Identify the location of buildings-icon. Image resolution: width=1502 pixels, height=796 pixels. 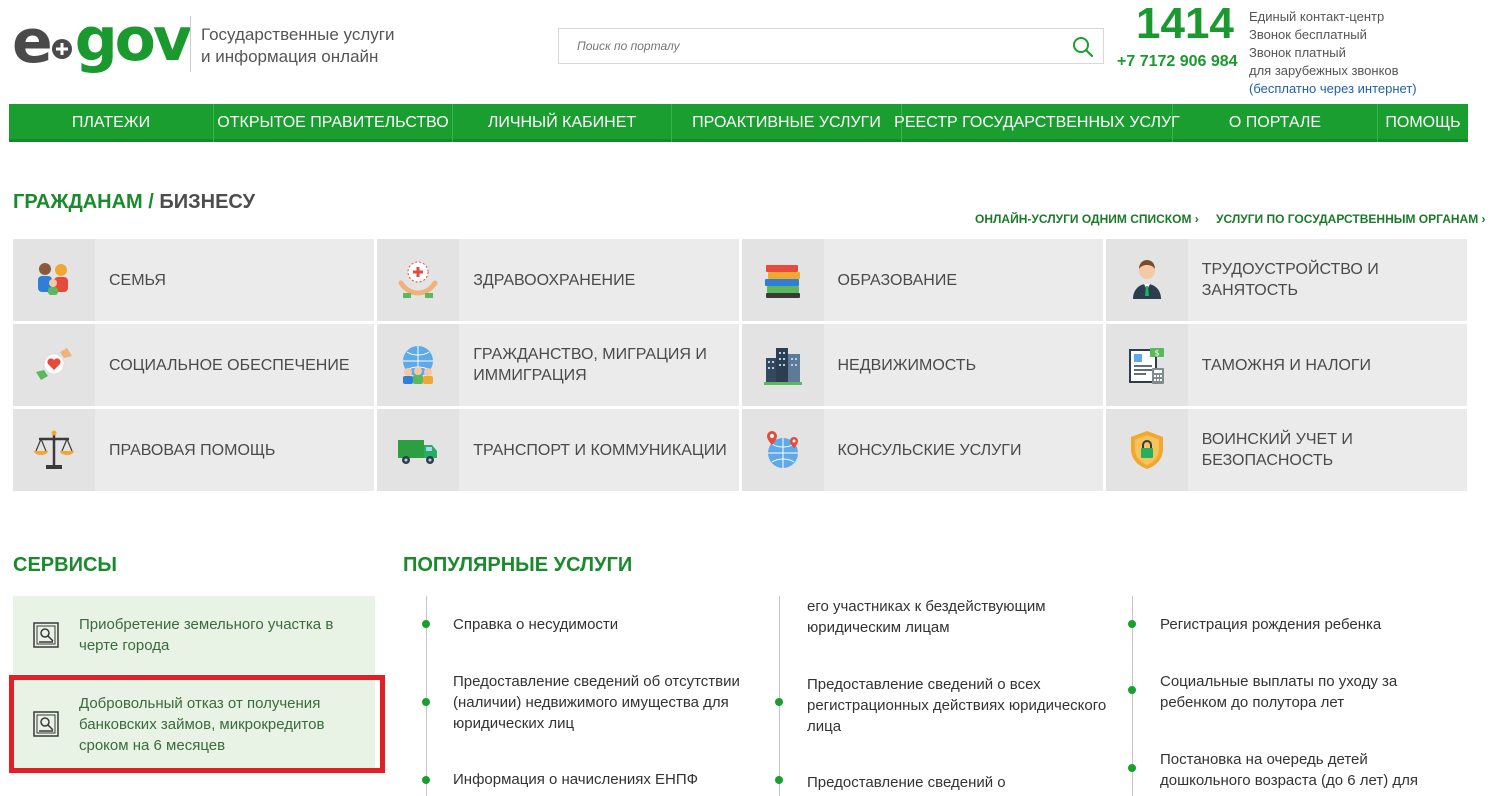
(782, 365).